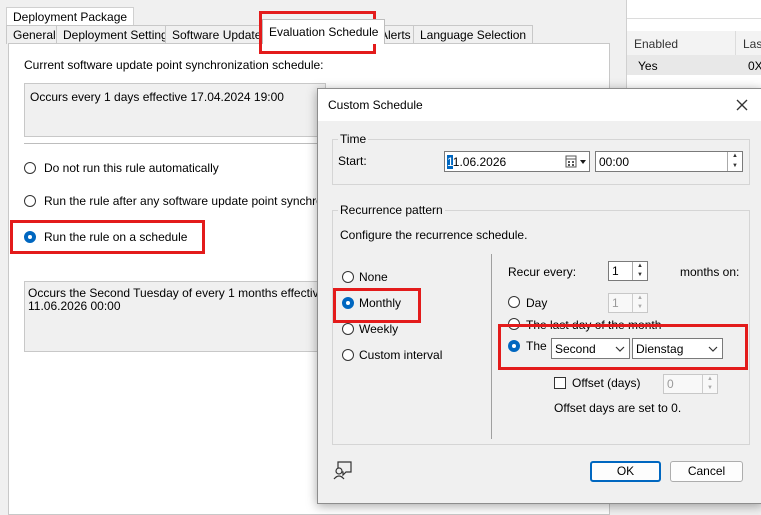 This screenshot has width=761, height=515. I want to click on radio-weekly, so click(348, 329).